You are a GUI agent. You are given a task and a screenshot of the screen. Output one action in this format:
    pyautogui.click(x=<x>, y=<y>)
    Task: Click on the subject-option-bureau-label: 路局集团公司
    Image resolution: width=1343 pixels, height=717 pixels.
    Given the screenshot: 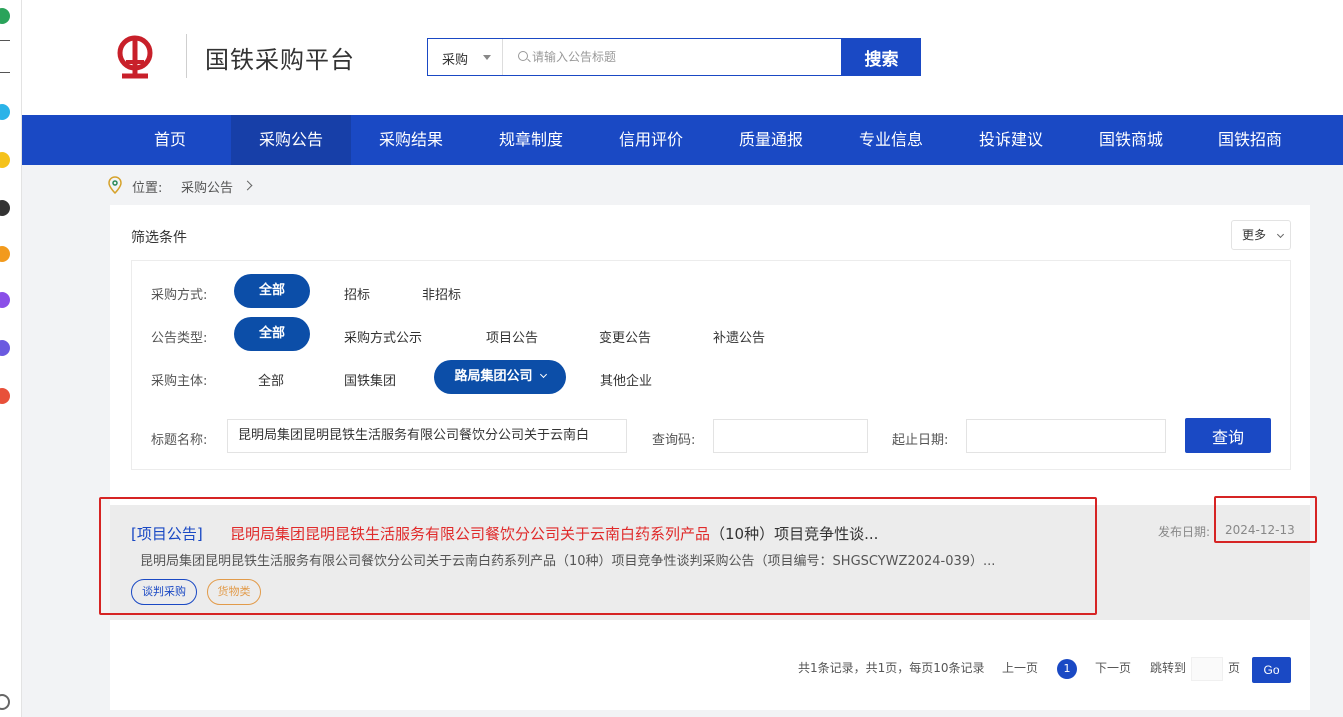 What is the action you would take?
    pyautogui.click(x=493, y=376)
    